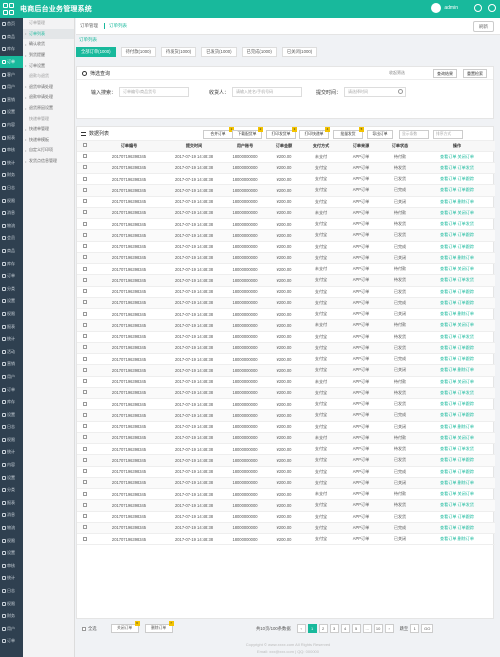  Describe the element at coordinates (125, 627) in the screenshot. I see `close-orders-button: 关闭订单 6` at that location.